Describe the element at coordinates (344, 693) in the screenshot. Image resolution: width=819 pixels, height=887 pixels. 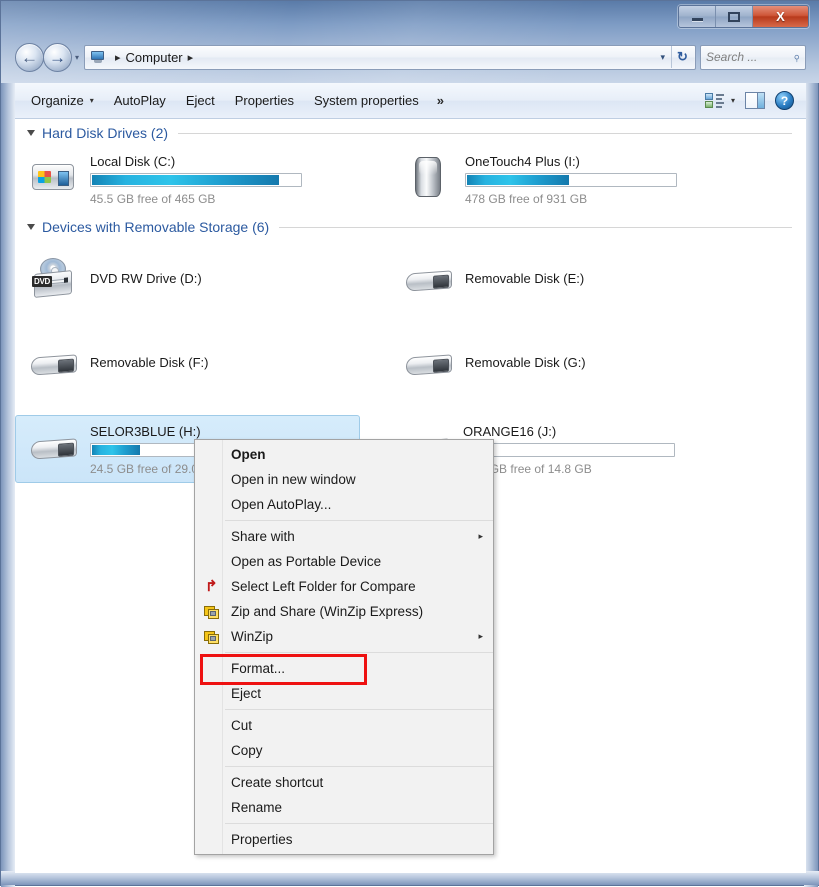
I see `menu-item-eject: Eject` at that location.